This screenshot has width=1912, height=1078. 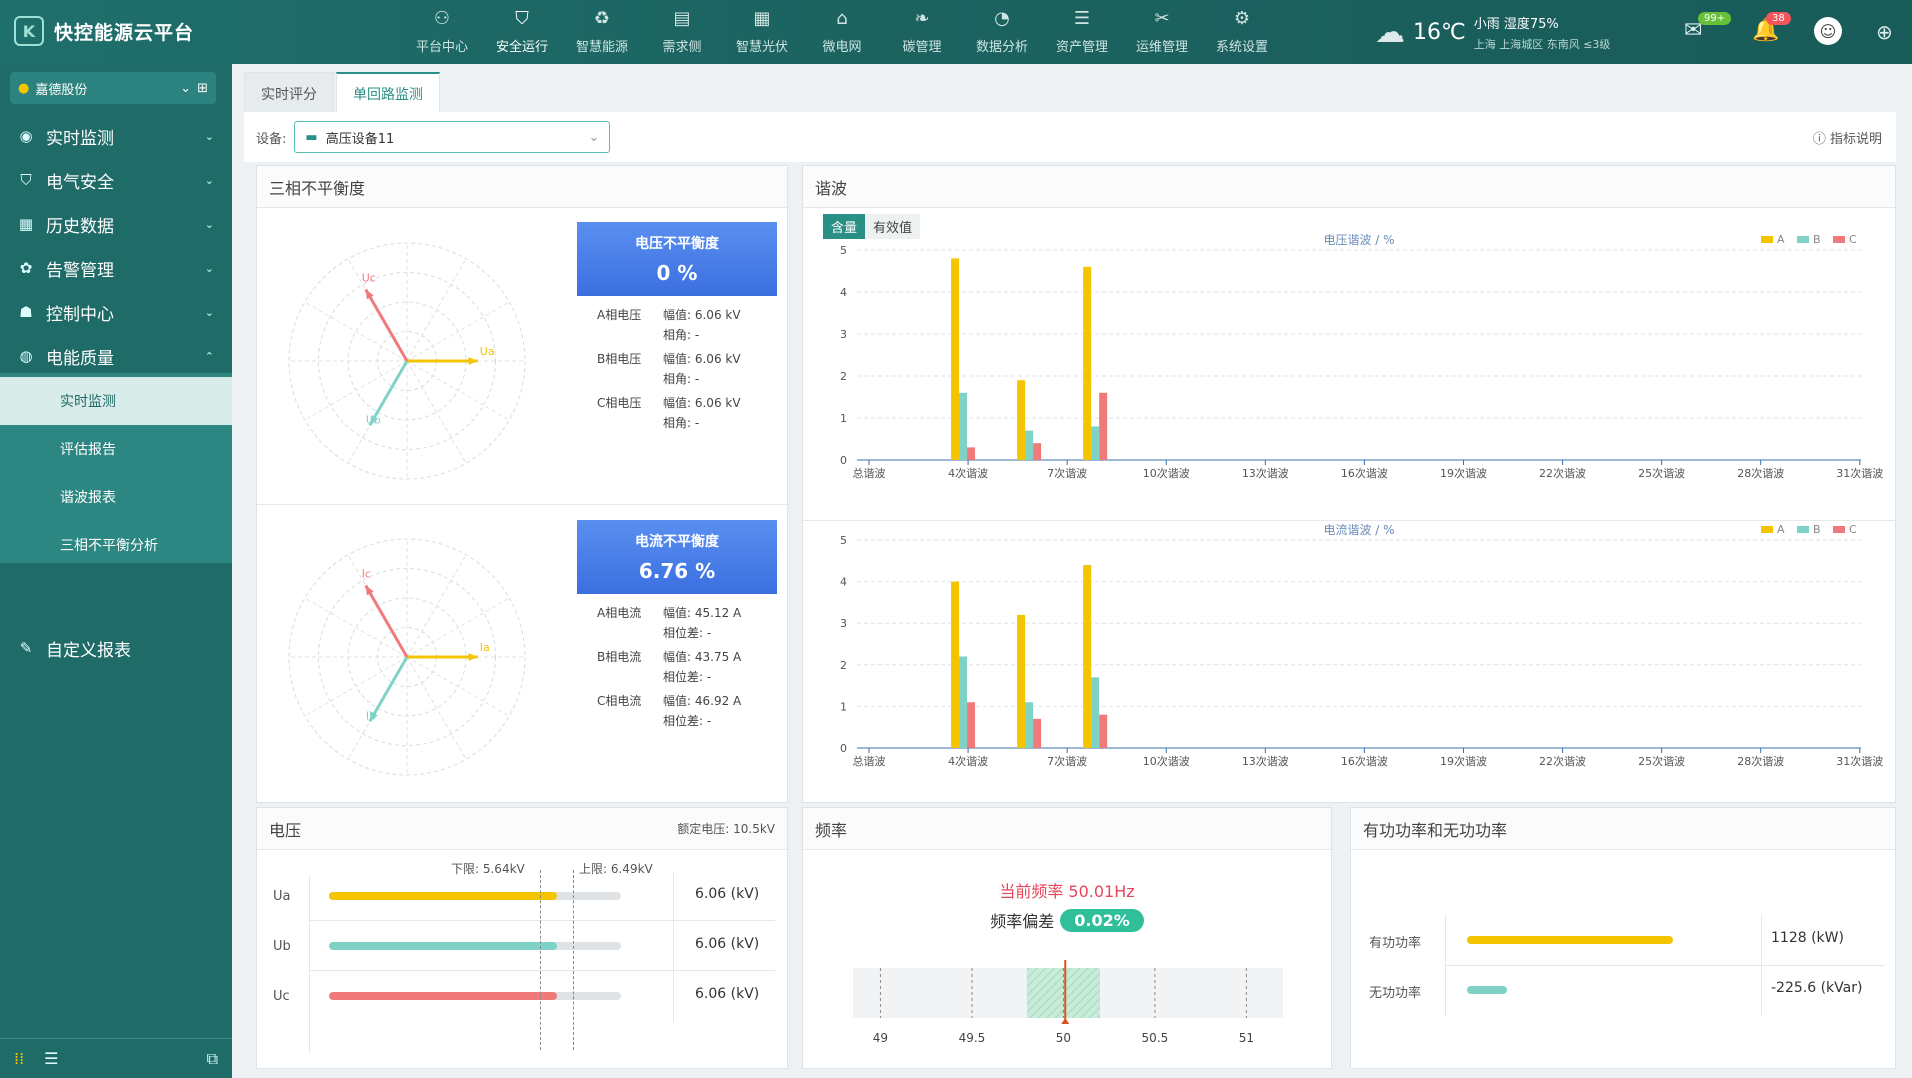 I want to click on scale-tick-label: 50, so click(x=1063, y=1038).